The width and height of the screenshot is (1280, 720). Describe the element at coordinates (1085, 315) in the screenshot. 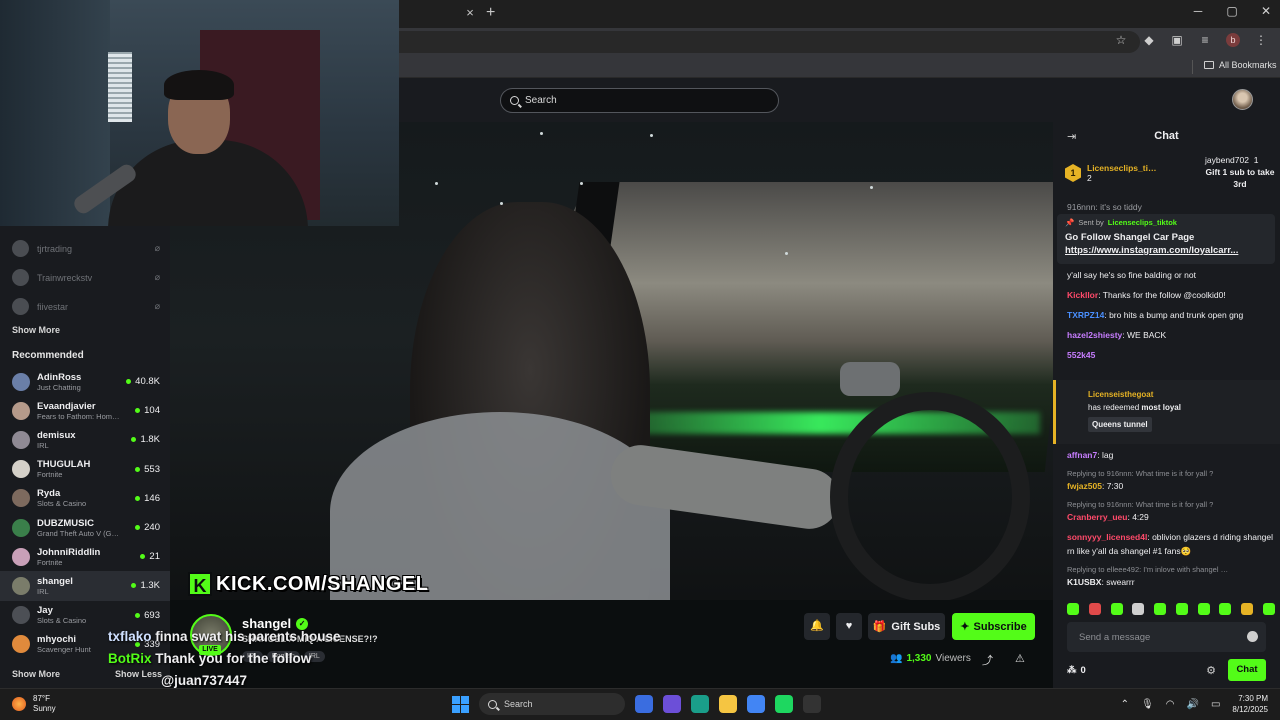

I see `chat-username: TXRPZ14` at that location.